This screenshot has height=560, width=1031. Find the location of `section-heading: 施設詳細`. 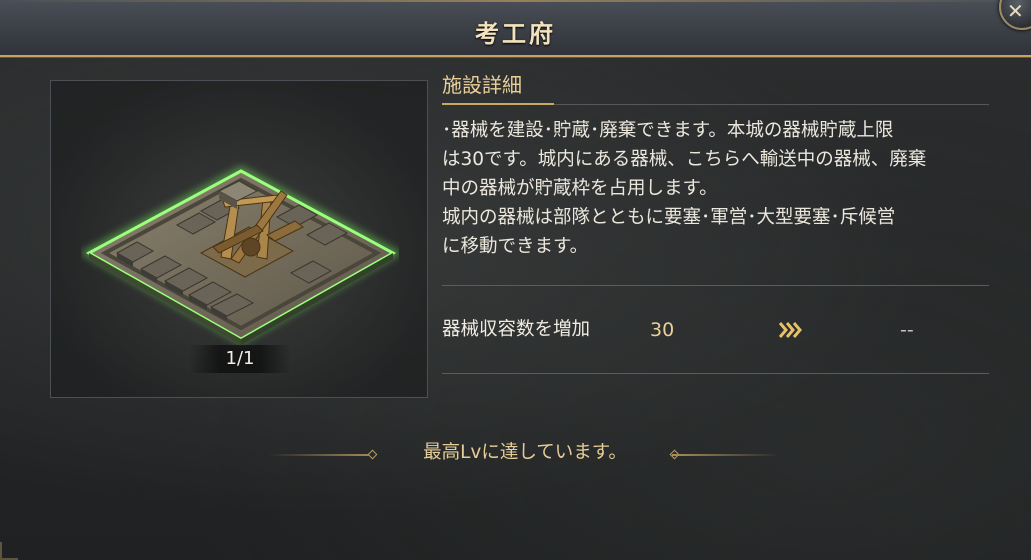

section-heading: 施設詳細 is located at coordinates (482, 85).